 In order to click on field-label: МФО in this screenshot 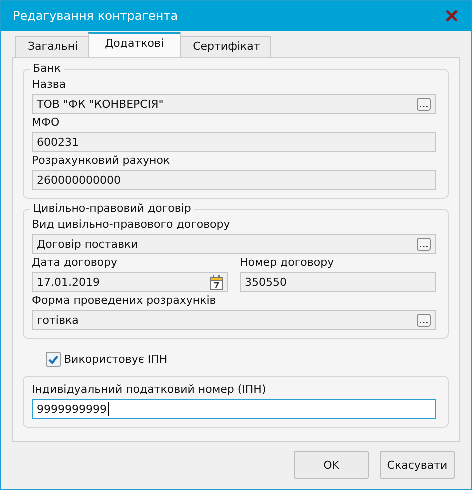, I will do `click(46, 122)`.